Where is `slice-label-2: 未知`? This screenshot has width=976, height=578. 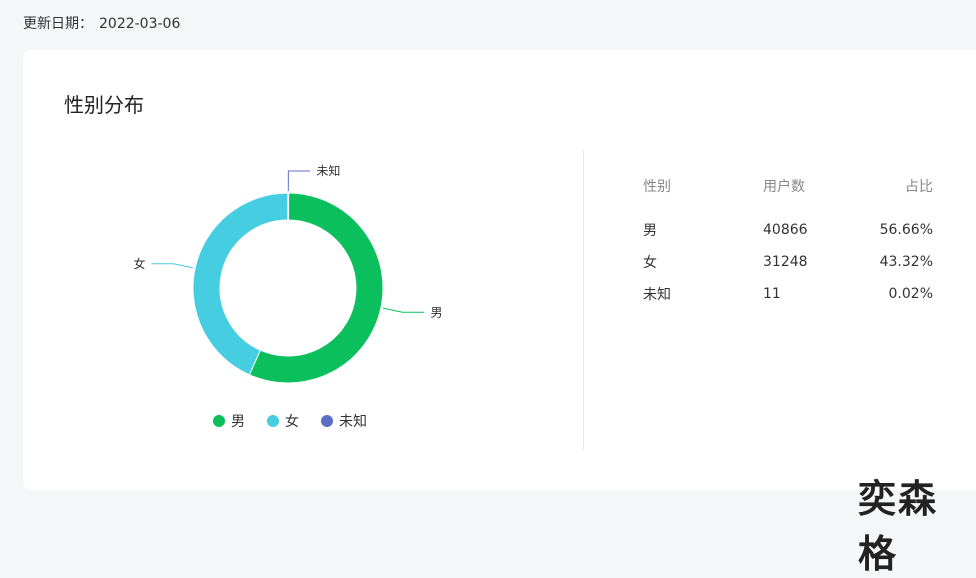 slice-label-2: 未知 is located at coordinates (328, 171).